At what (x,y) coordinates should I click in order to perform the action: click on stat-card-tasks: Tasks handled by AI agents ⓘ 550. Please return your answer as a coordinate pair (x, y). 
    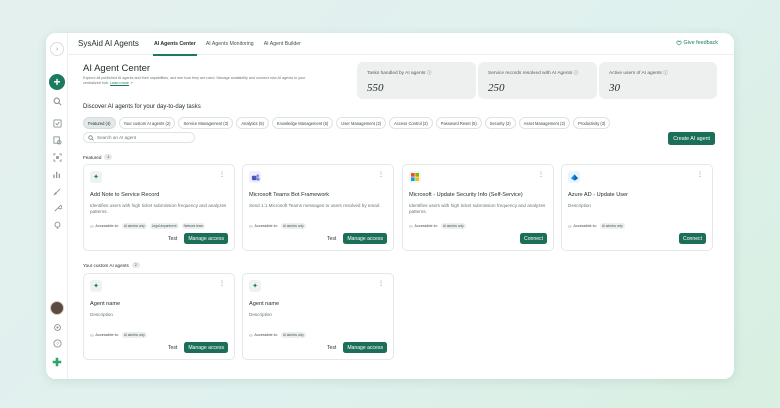
    Looking at the image, I should click on (416, 80).